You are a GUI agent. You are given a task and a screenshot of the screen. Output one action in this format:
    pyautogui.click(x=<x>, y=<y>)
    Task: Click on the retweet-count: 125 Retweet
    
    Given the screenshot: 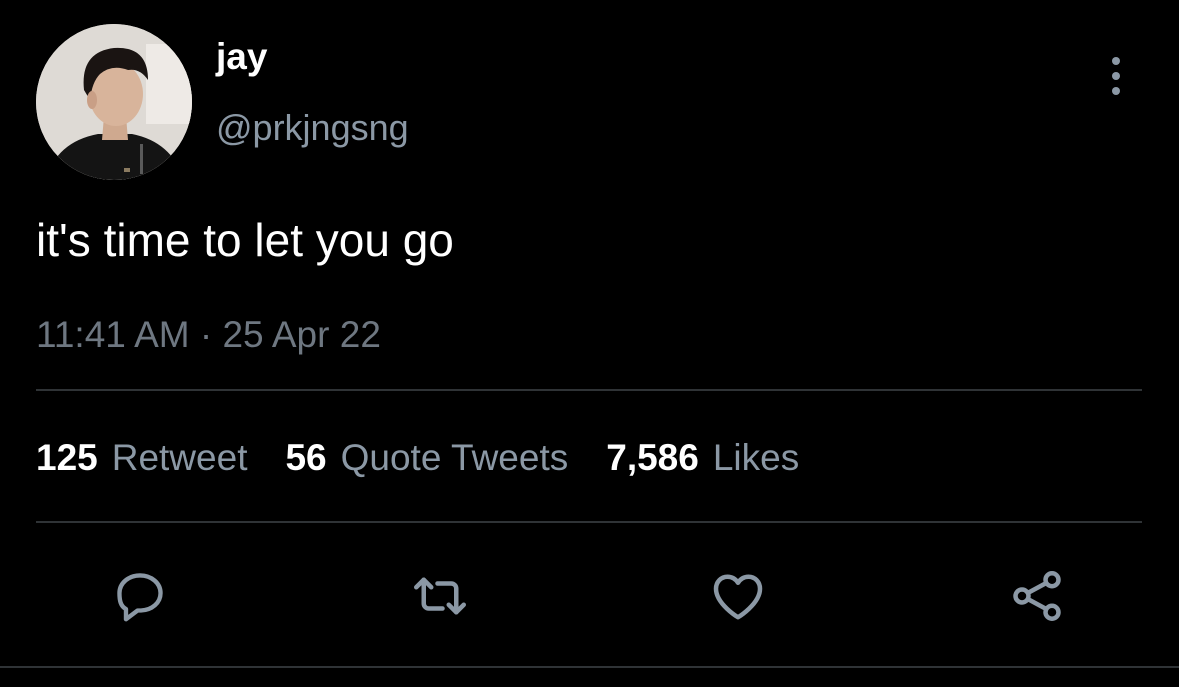 What is the action you would take?
    pyautogui.click(x=142, y=458)
    